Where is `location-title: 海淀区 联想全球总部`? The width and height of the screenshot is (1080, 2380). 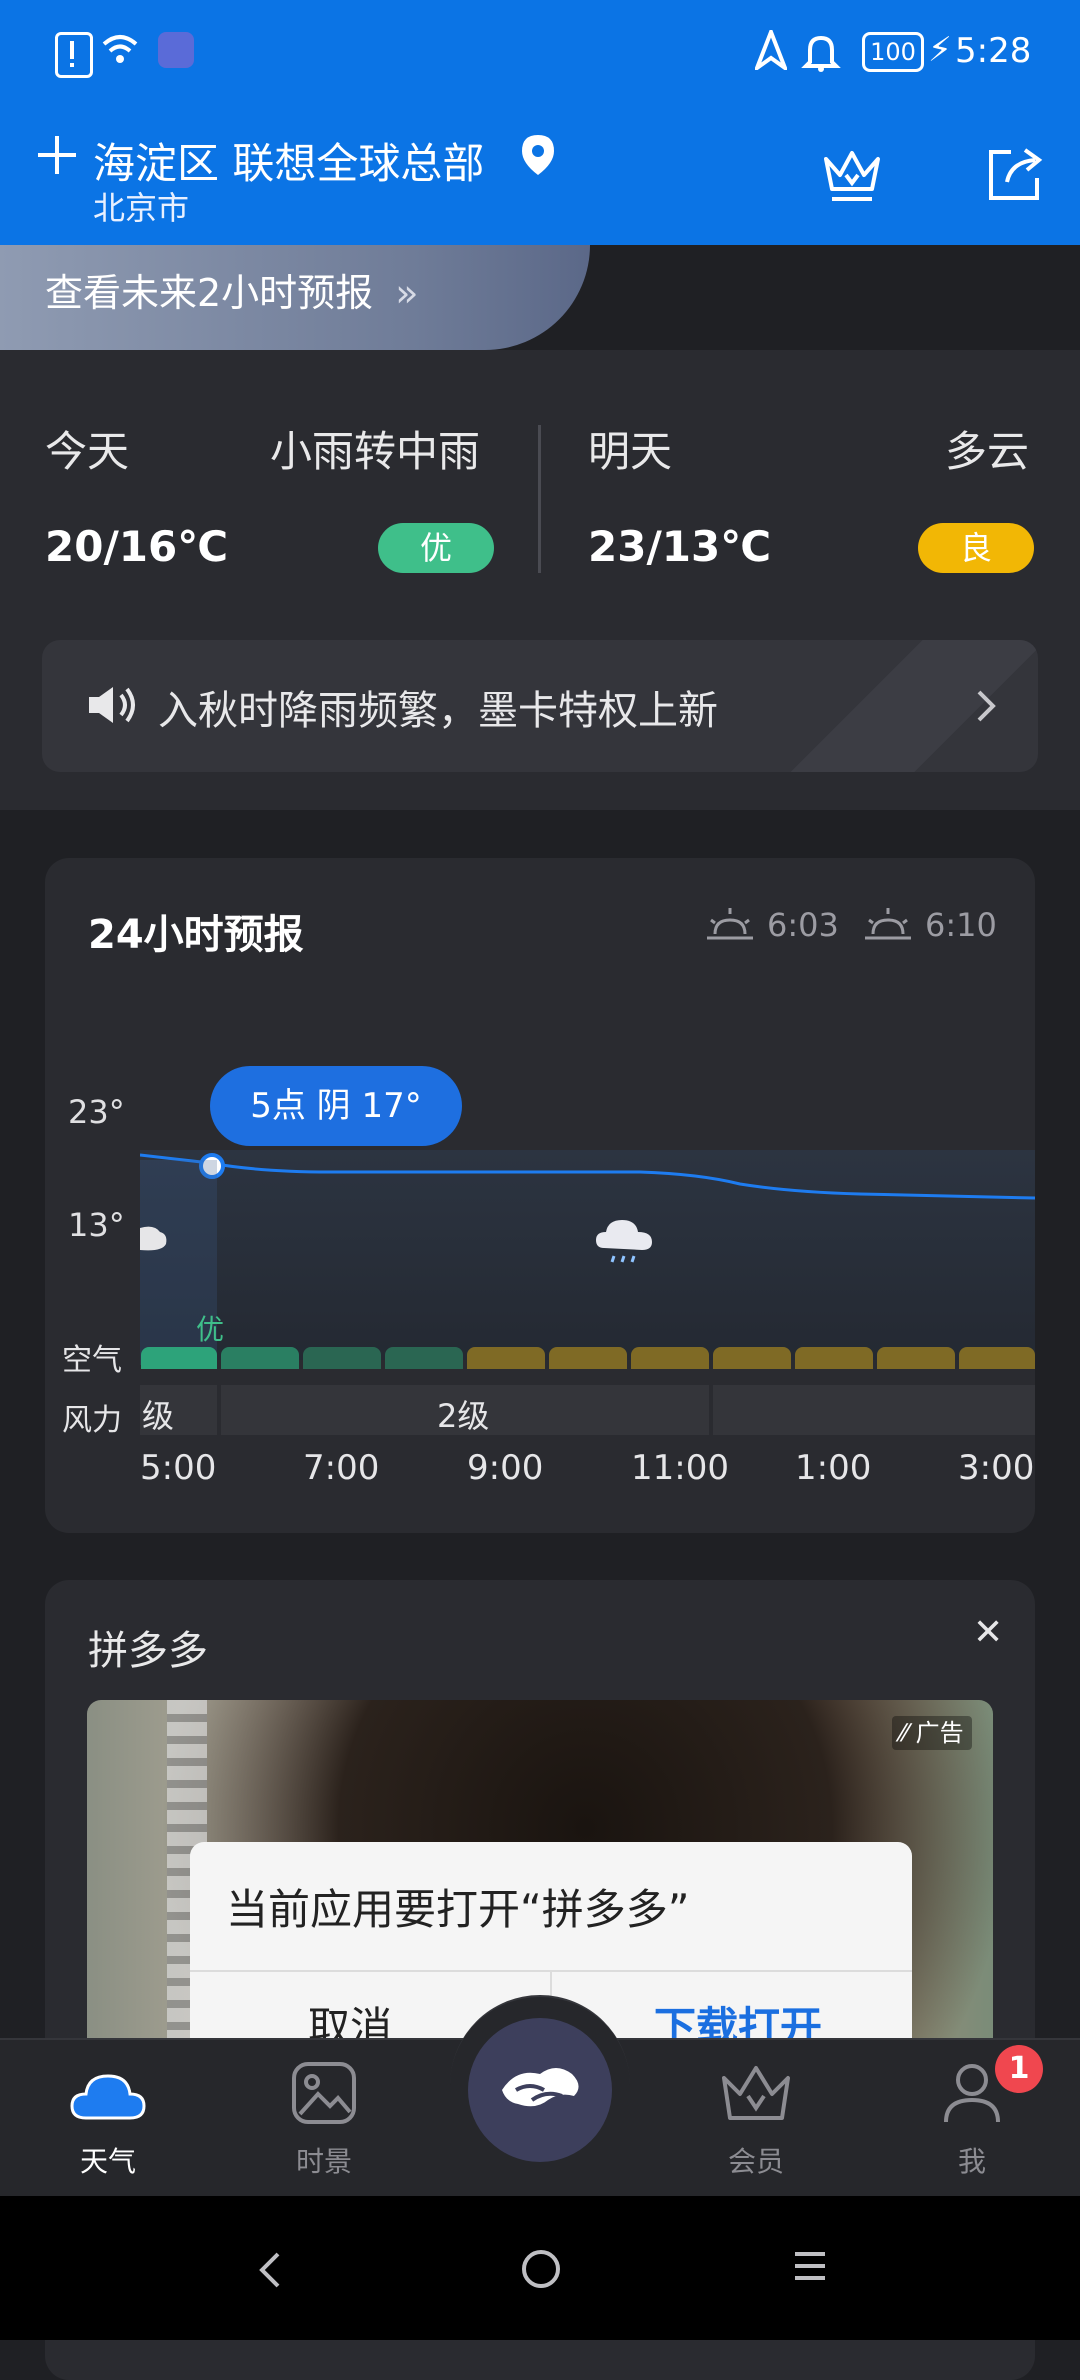 location-title: 海淀区 联想全球总部 is located at coordinates (288, 160).